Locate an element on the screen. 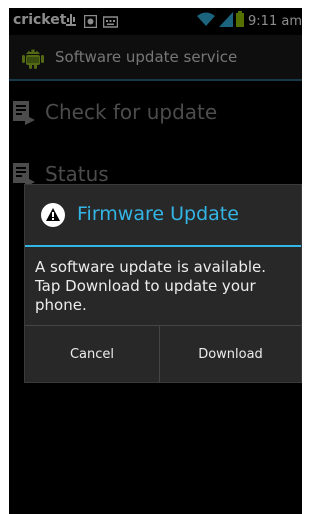 This screenshot has width=320, height=514. cancel-button: Cancel is located at coordinates (92, 354).